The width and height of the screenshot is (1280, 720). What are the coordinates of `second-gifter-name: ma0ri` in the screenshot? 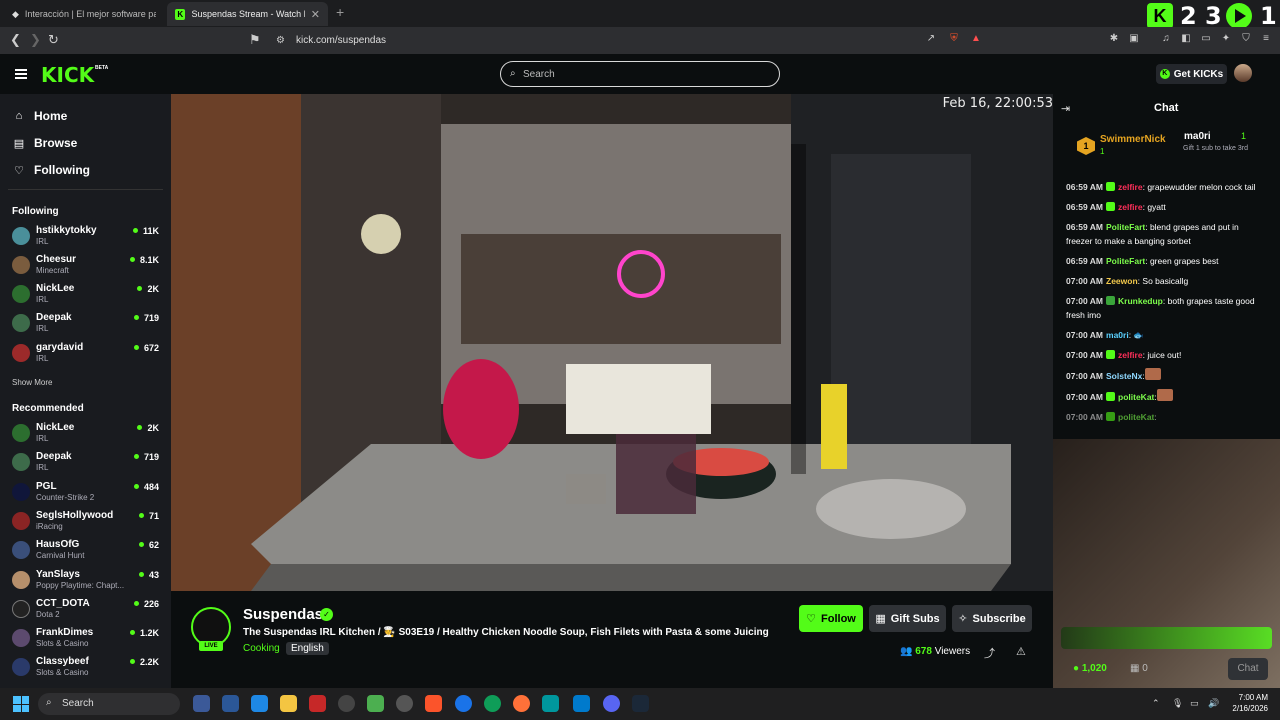 It's located at (1197, 136).